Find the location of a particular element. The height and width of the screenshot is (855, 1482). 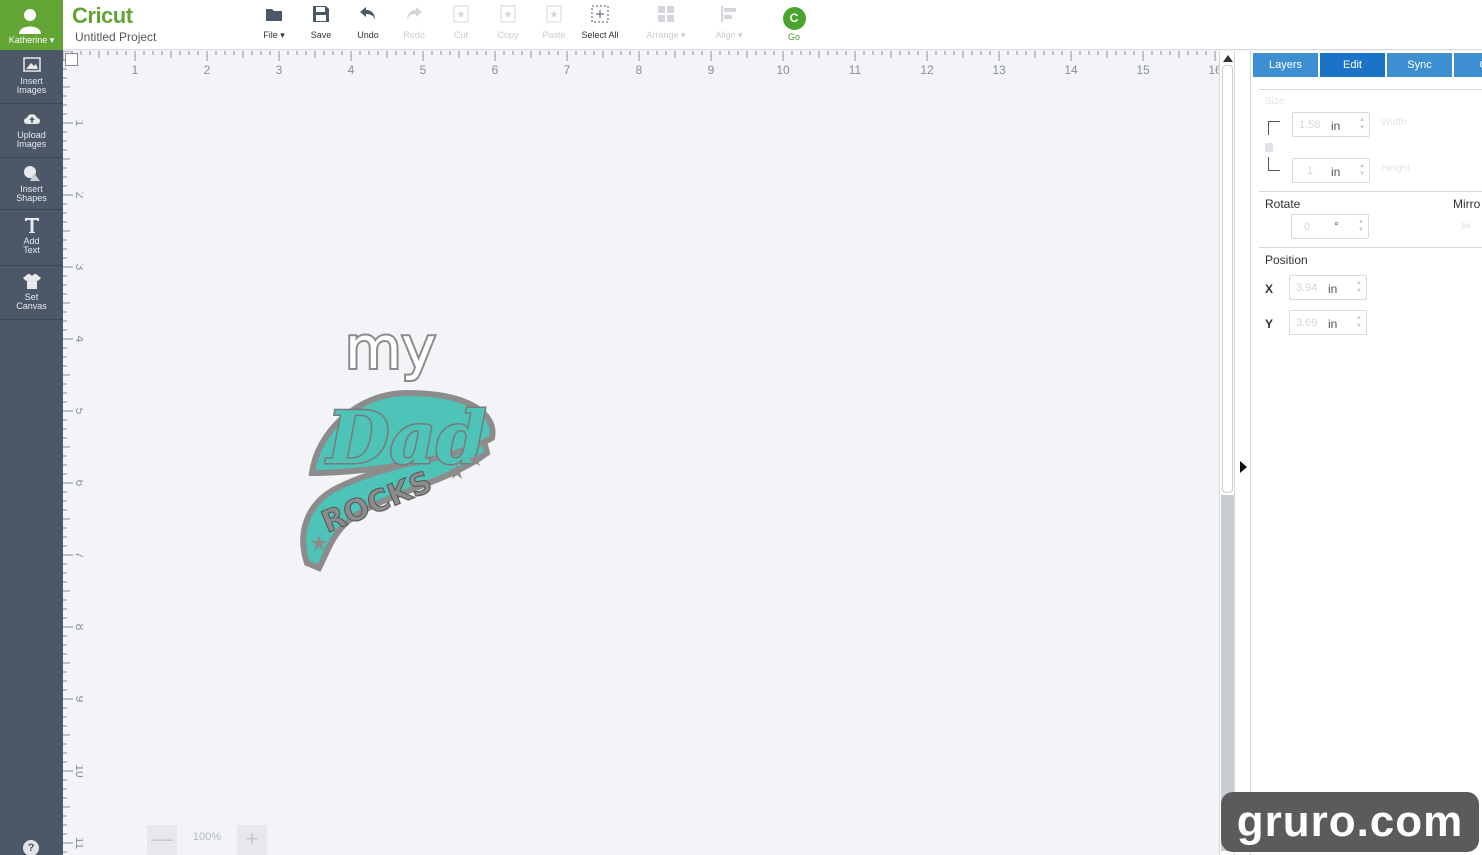

help-button: ? is located at coordinates (31, 847).